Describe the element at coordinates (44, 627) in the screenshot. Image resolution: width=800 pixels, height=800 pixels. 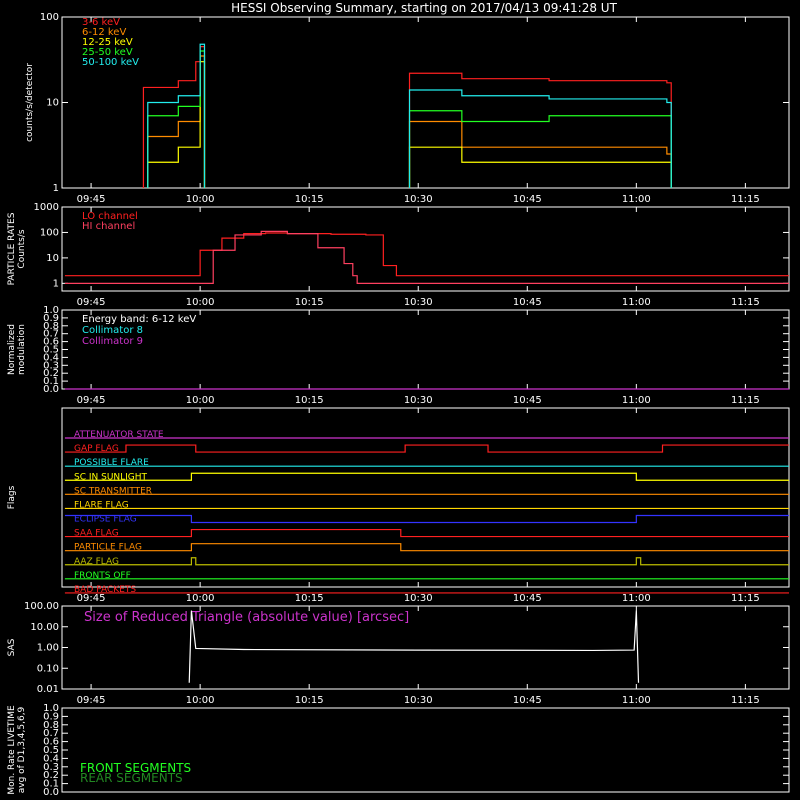
I see `y-tick-label: 10.00` at that location.